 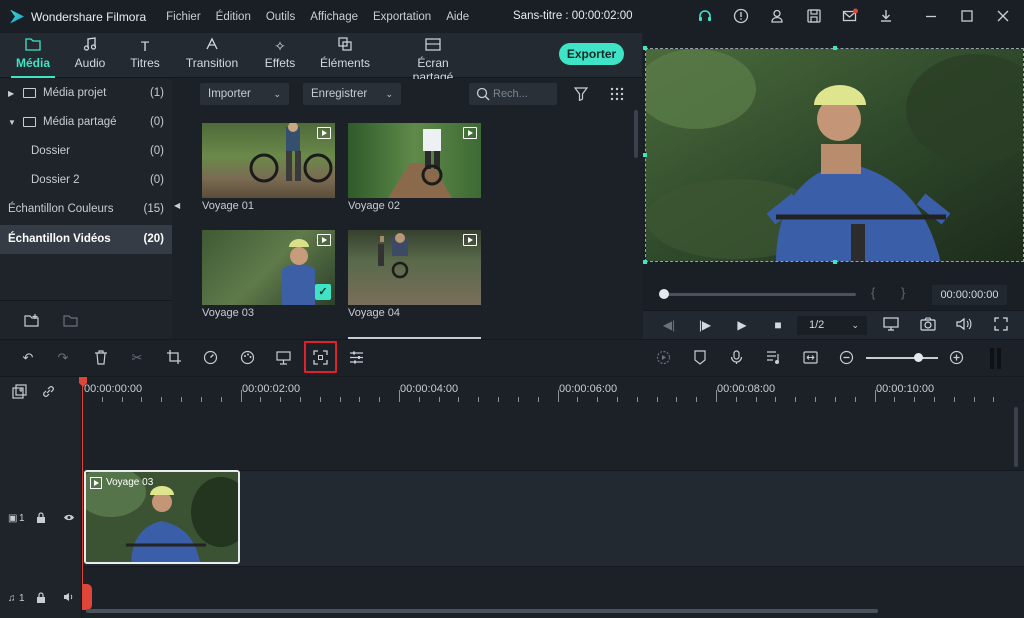 What do you see at coordinates (705, 325) in the screenshot?
I see `play-frame-icon: |▶` at bounding box center [705, 325].